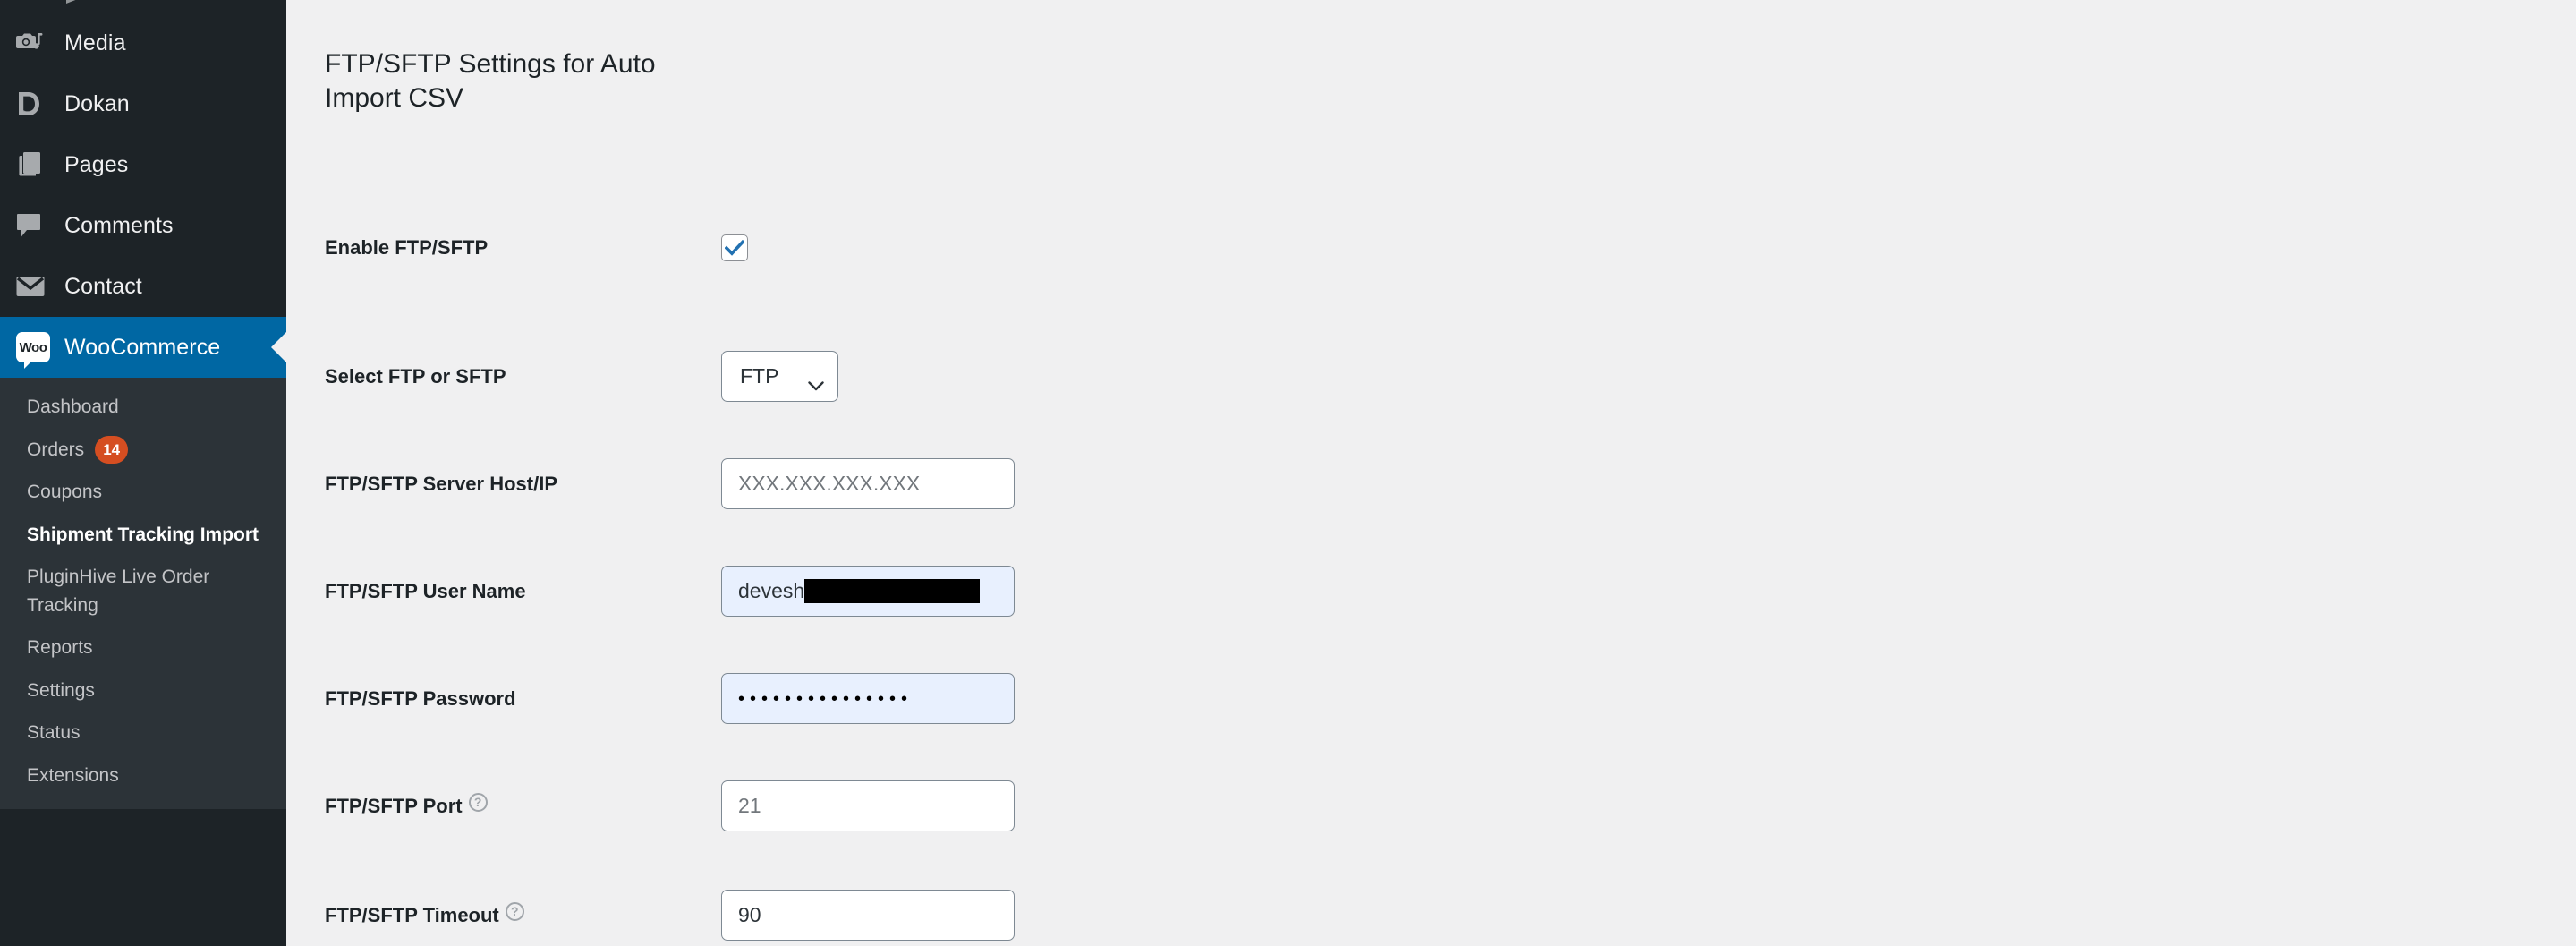 Image resolution: width=2576 pixels, height=946 pixels. What do you see at coordinates (143, 647) in the screenshot?
I see `submenu-item-reports: Reports` at bounding box center [143, 647].